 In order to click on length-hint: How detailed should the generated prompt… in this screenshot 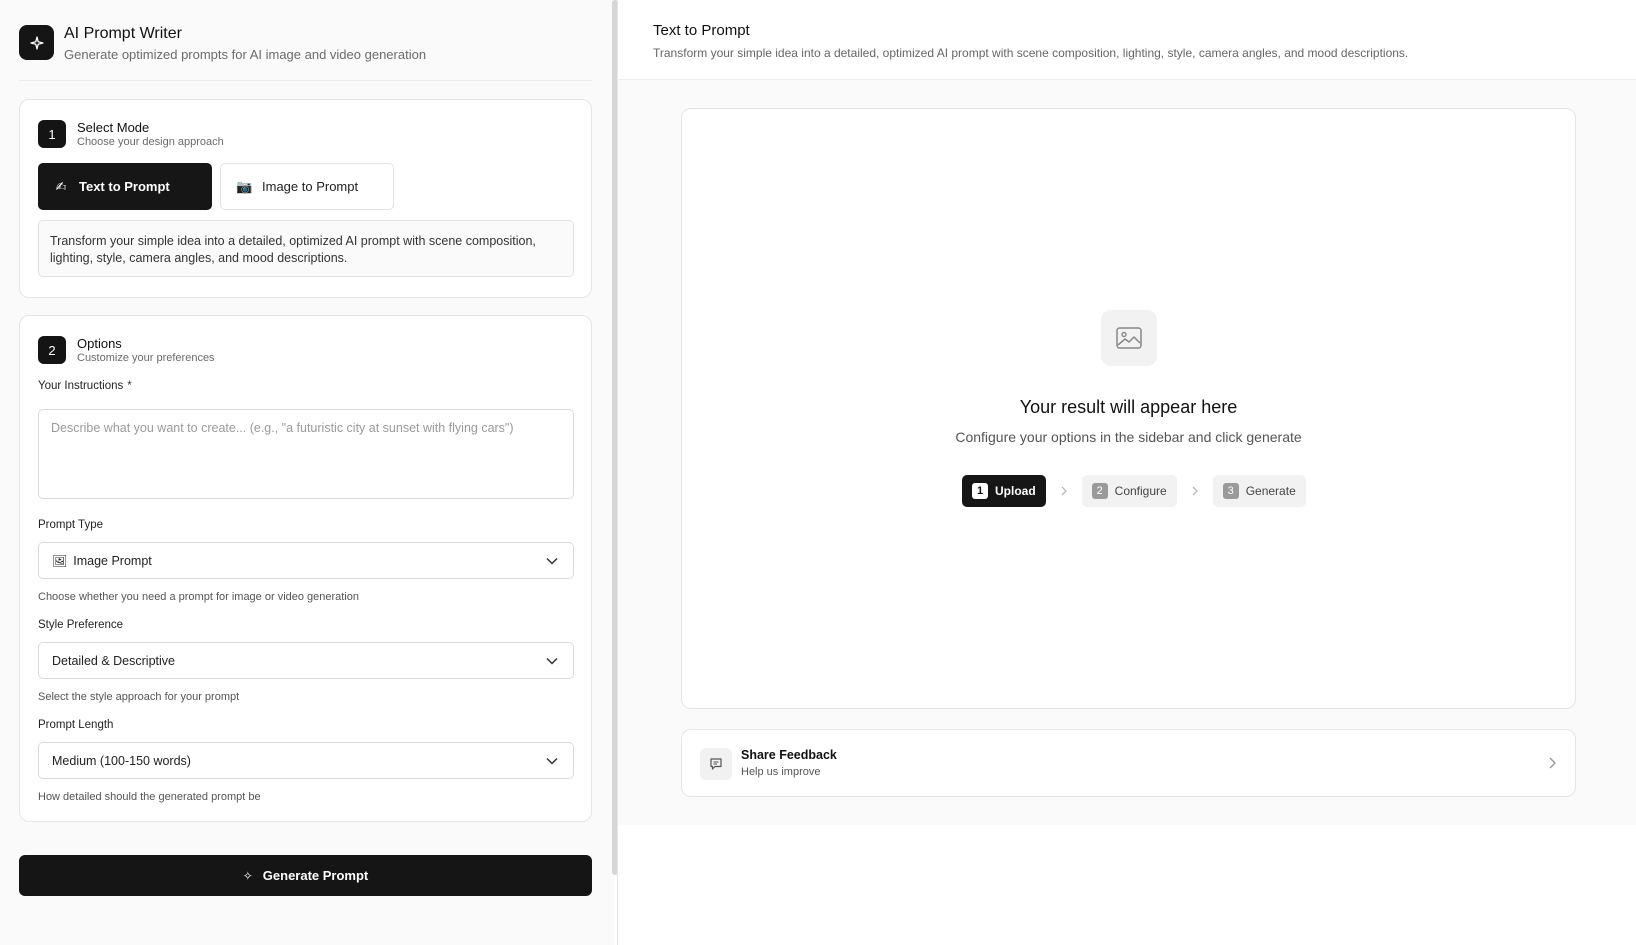, I will do `click(149, 797)`.